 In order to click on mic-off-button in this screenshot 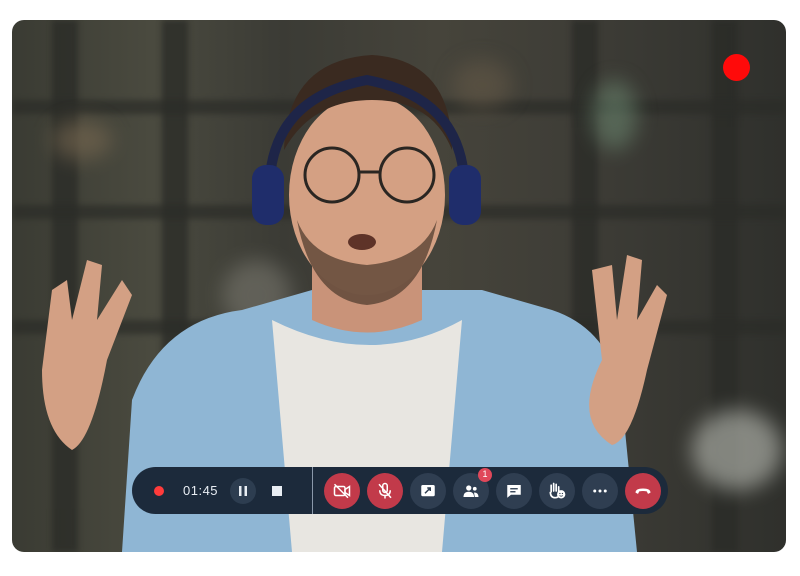, I will do `click(385, 490)`.